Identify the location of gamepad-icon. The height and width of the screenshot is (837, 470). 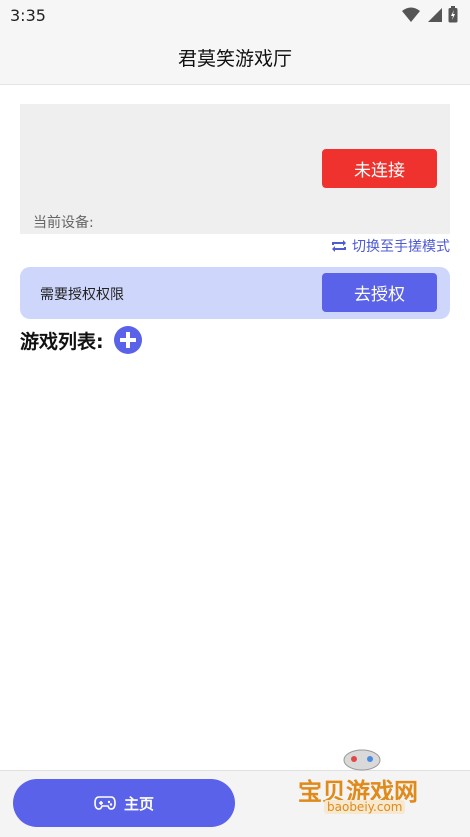
(105, 803).